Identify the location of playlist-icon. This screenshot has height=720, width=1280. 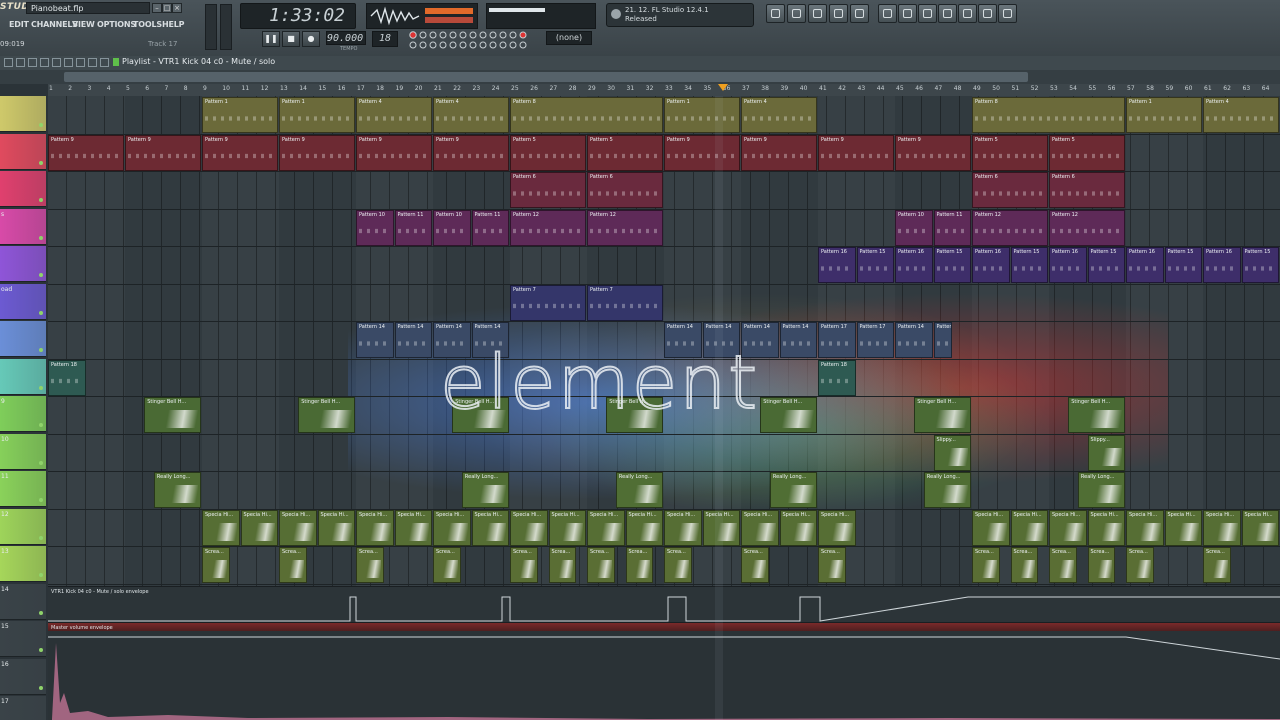
(775, 13).